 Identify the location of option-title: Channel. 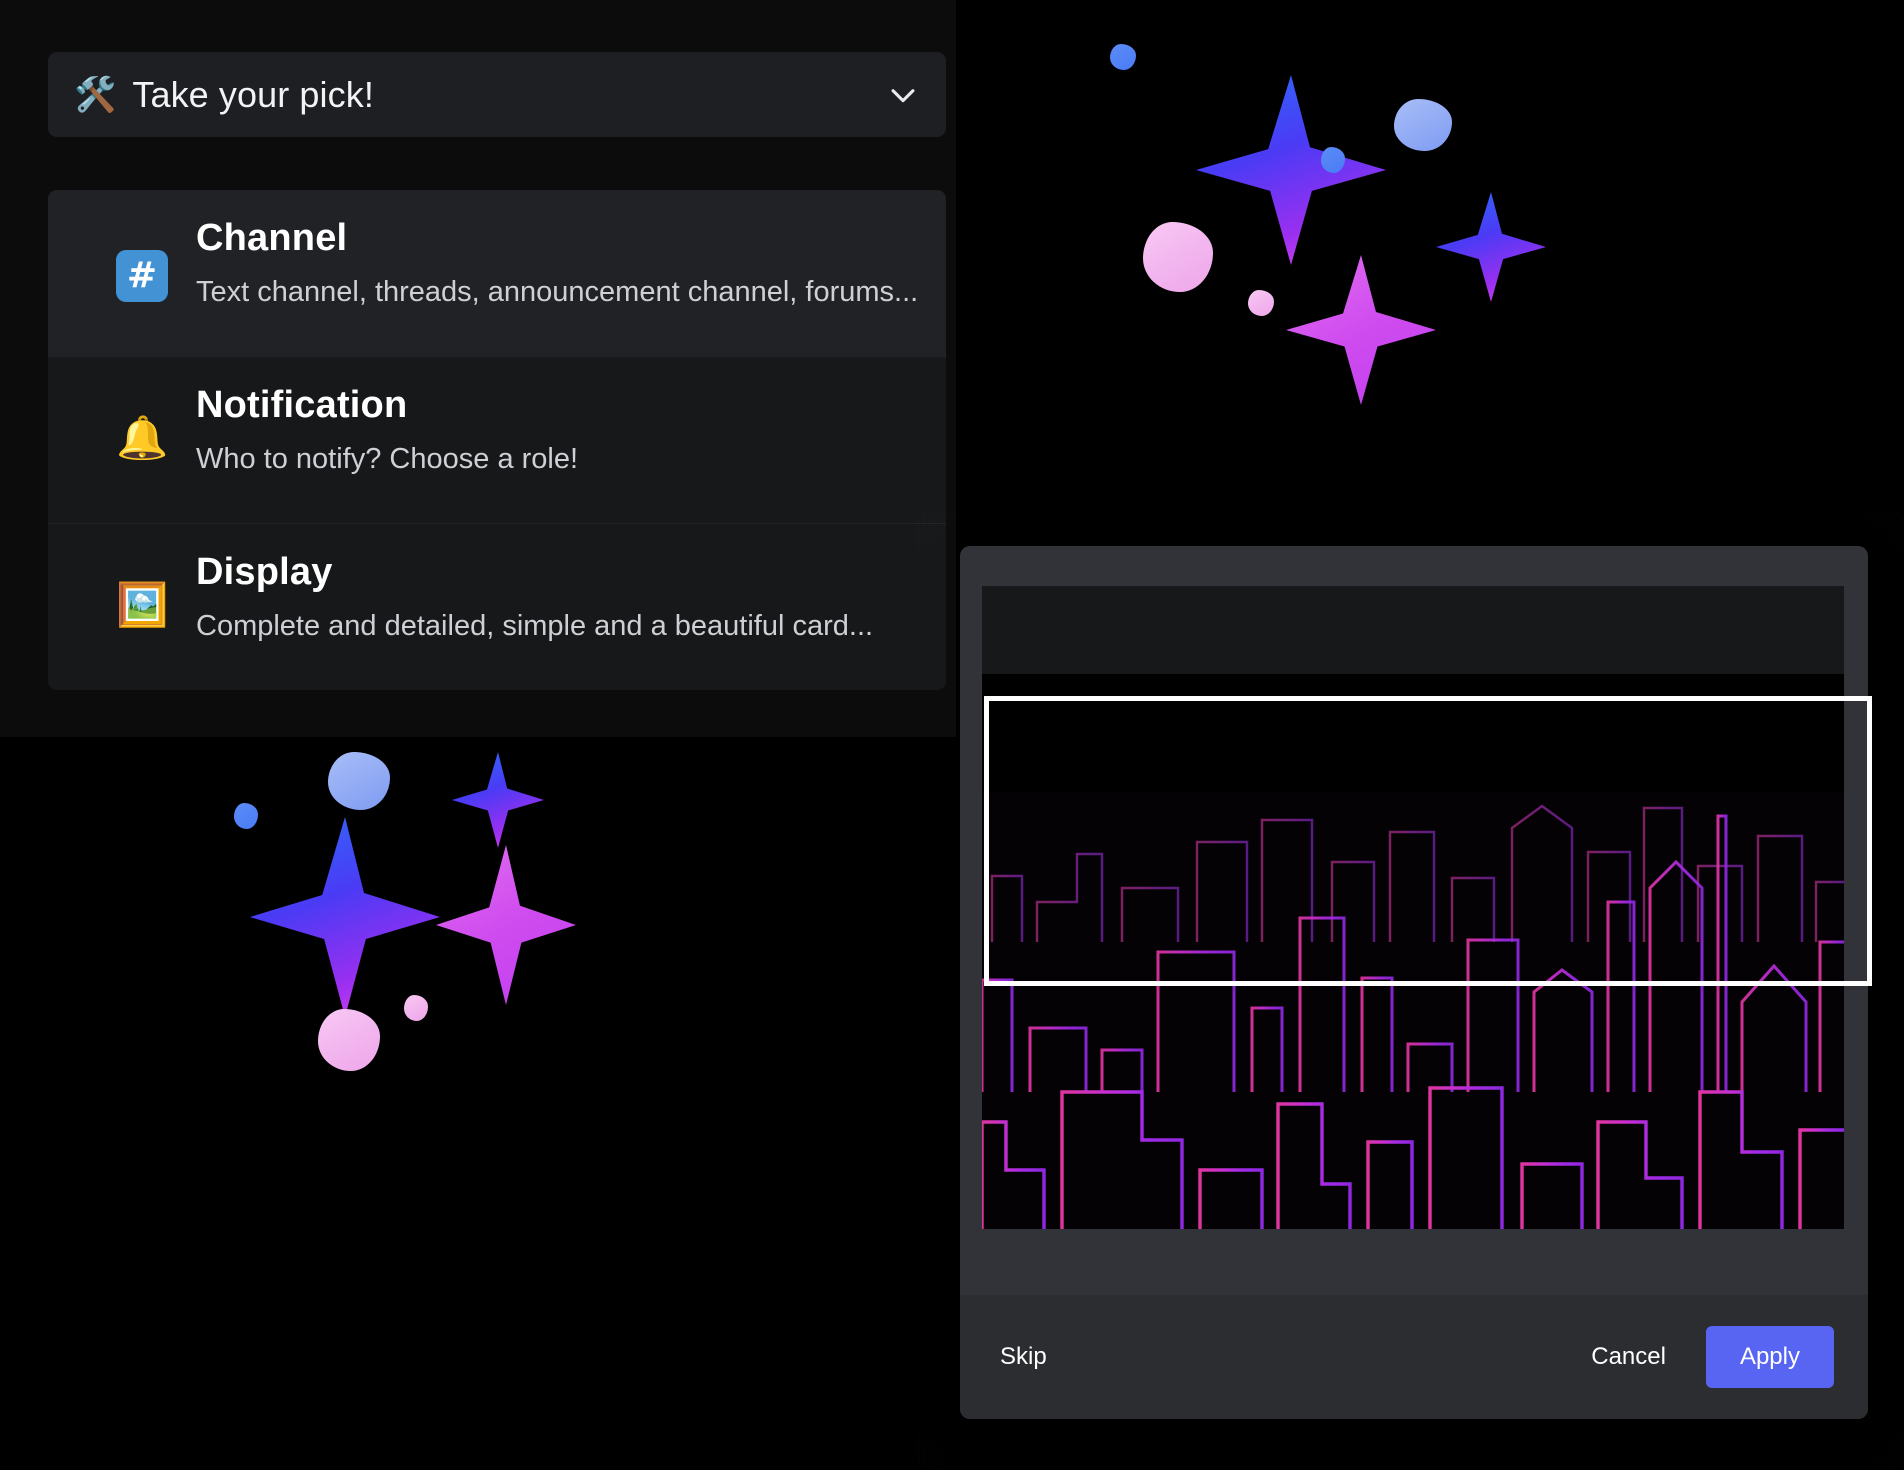
(272, 238).